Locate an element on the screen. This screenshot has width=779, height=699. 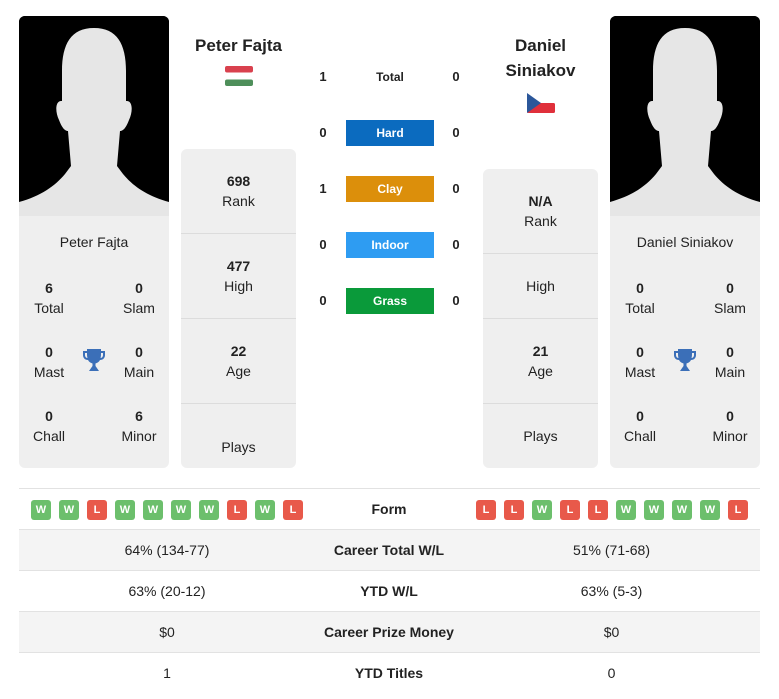
player1-titles-total: 6 Total is located at coordinates (49, 298).